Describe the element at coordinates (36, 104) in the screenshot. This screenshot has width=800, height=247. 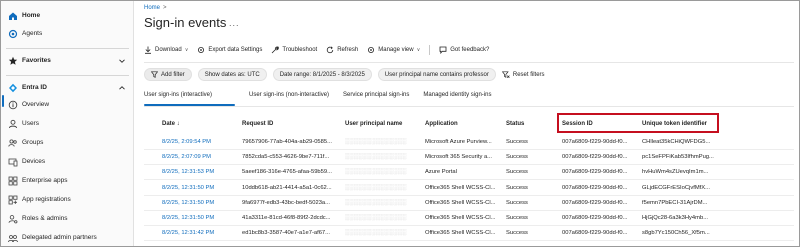
I see `sidebar-item-label: Overview` at that location.